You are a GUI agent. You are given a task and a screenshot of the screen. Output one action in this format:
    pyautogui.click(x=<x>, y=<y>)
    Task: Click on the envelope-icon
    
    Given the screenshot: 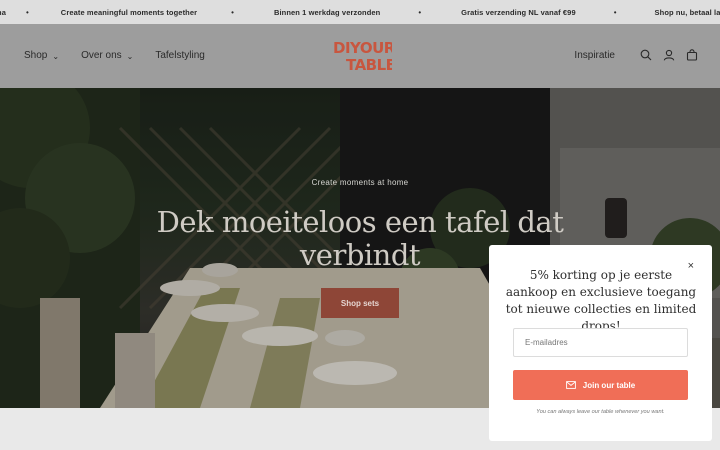 What is the action you would take?
    pyautogui.click(x=570, y=385)
    